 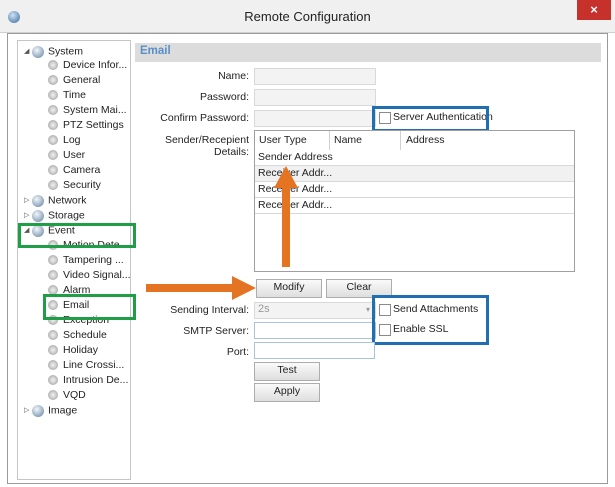 I want to click on column-header-name: Name, so click(x=368, y=140).